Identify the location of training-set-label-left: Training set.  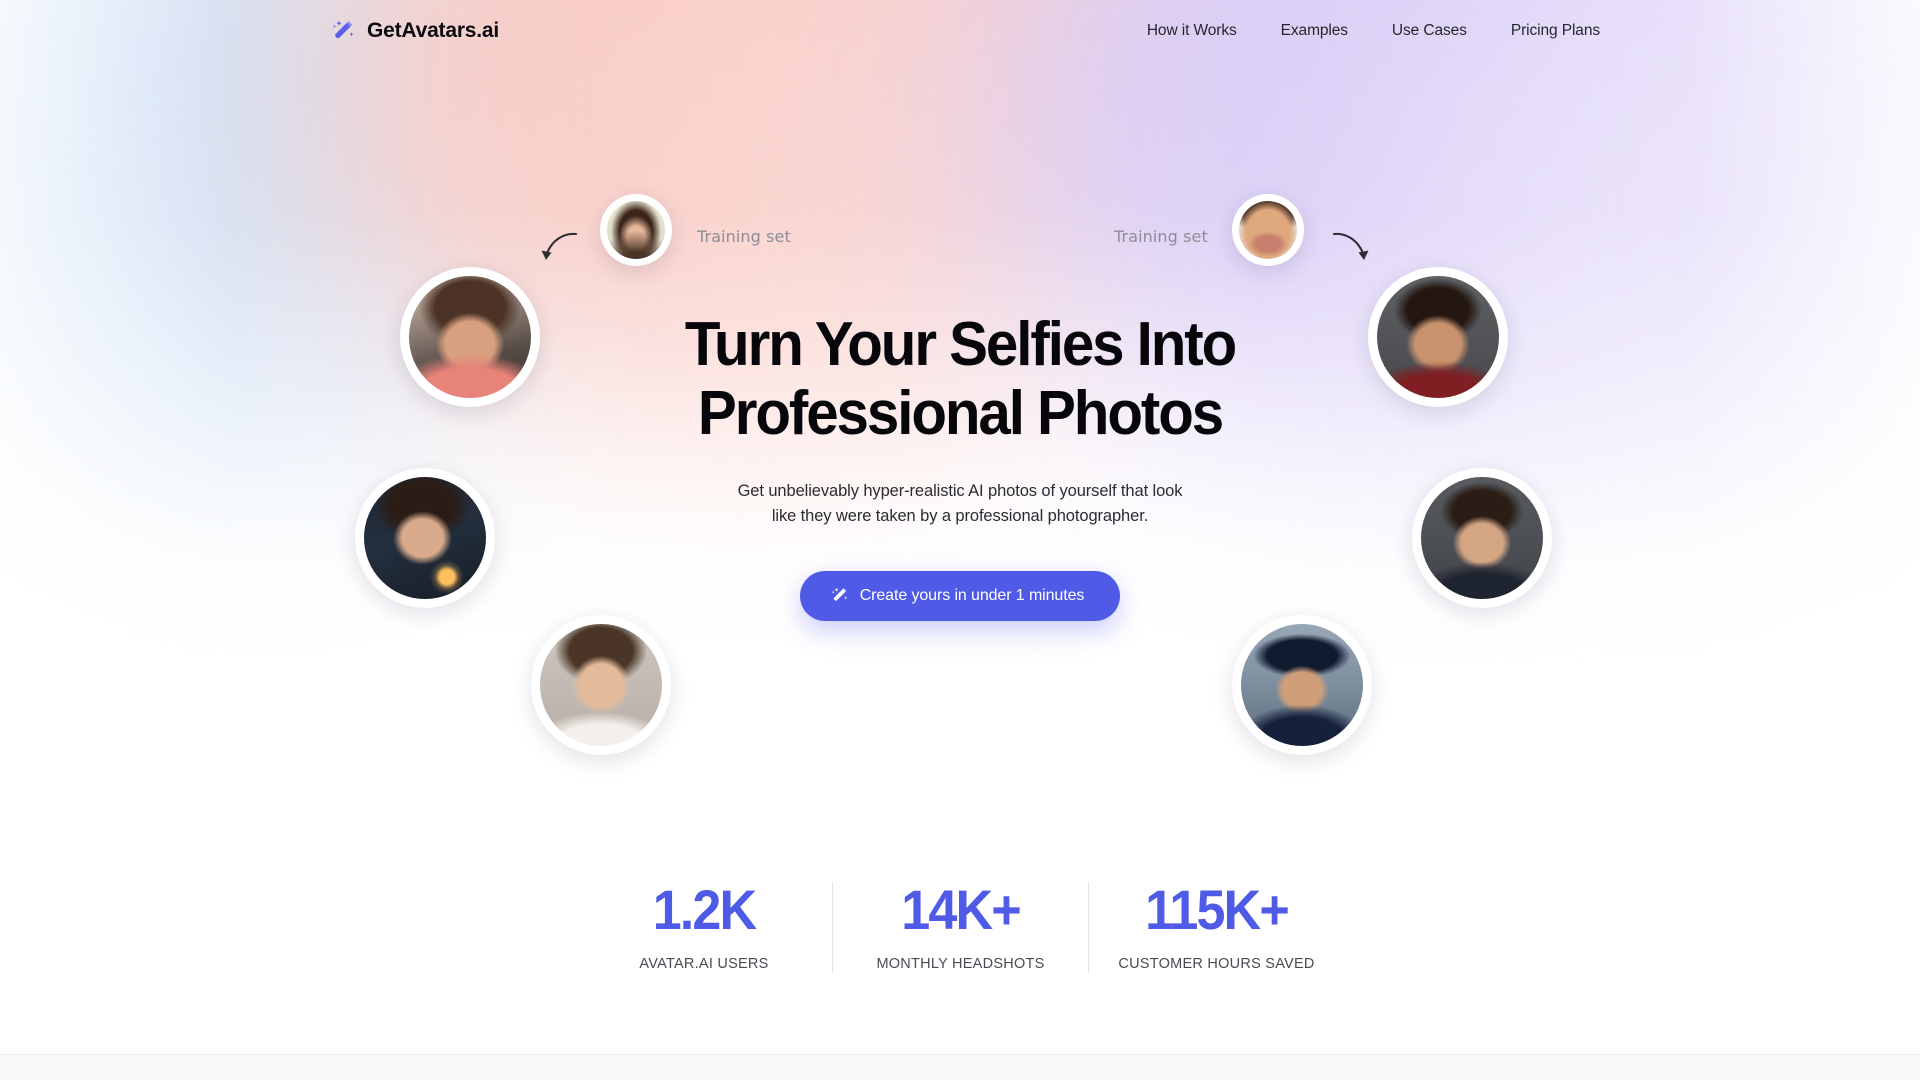
(744, 236).